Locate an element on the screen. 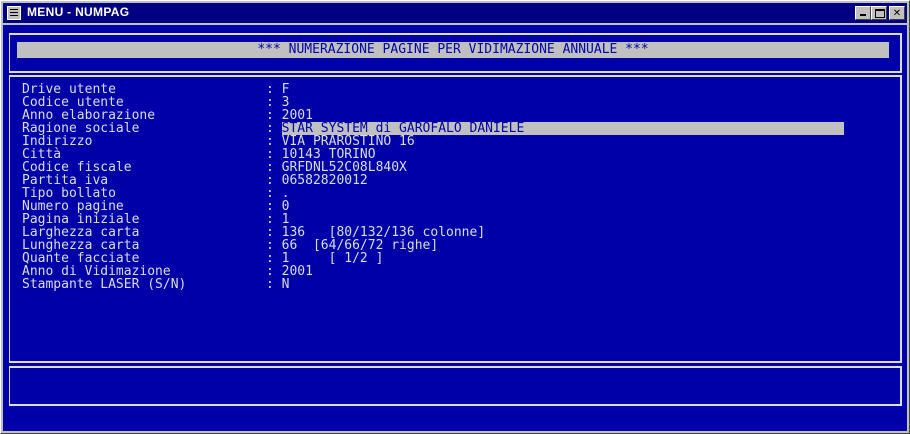 This screenshot has height=434, width=910. field-value: N is located at coordinates (286, 284).